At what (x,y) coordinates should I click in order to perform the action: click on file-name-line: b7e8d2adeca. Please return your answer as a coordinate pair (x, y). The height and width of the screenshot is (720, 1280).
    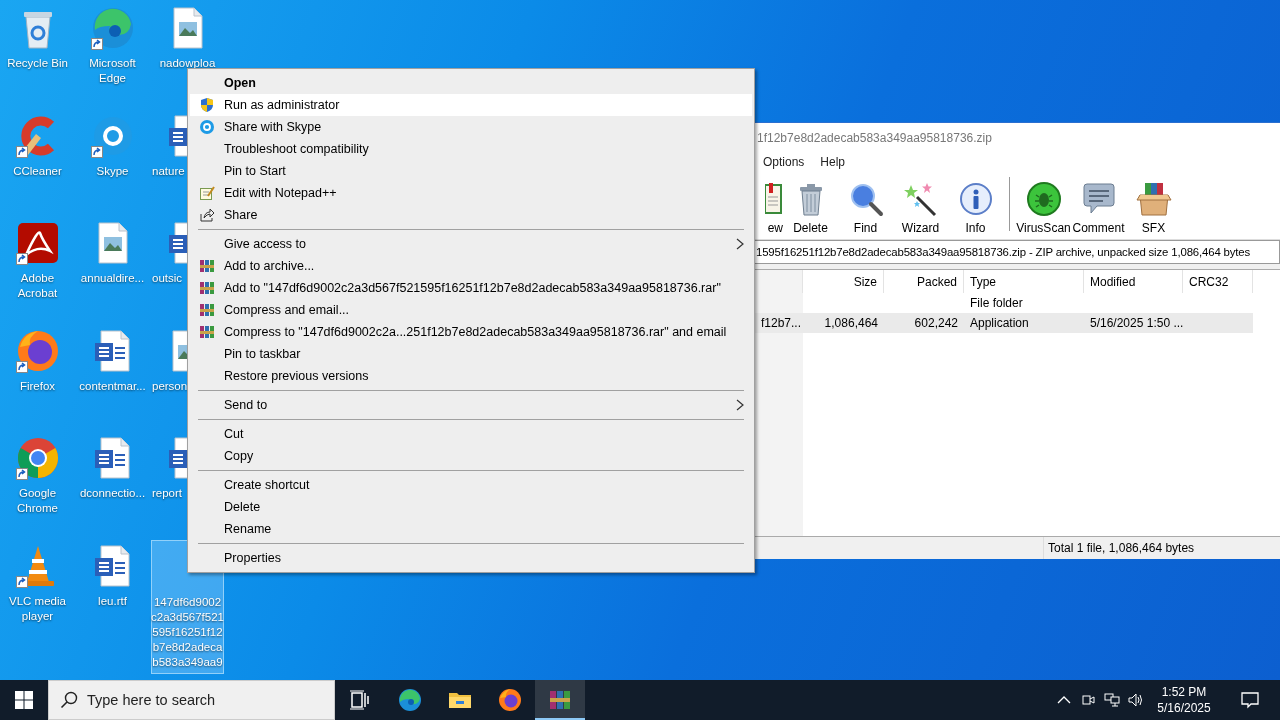
    Looking at the image, I should click on (187, 647).